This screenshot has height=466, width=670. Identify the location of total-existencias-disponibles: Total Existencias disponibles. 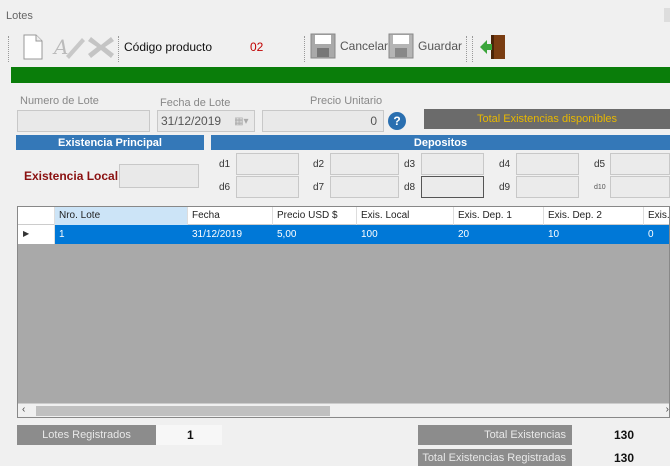
(547, 119).